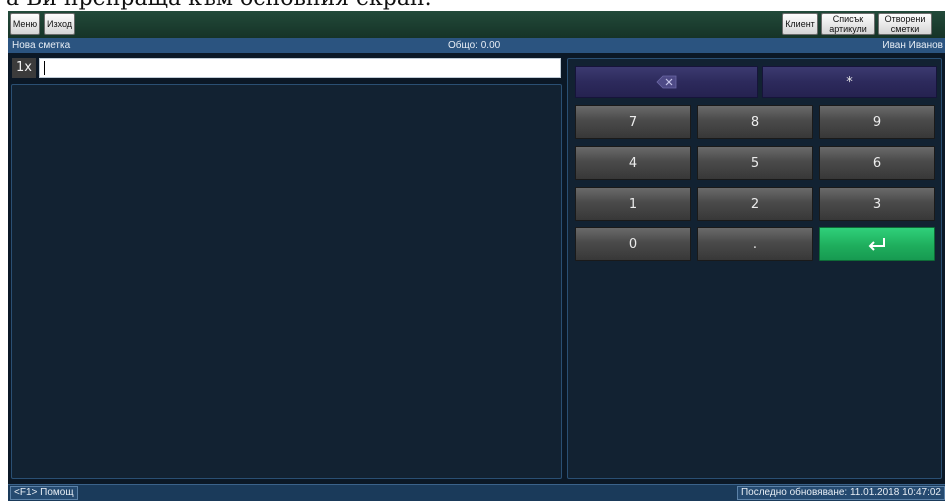 Image resolution: width=945 pixels, height=501 pixels. What do you see at coordinates (44, 68) in the screenshot?
I see `text-caret` at bounding box center [44, 68].